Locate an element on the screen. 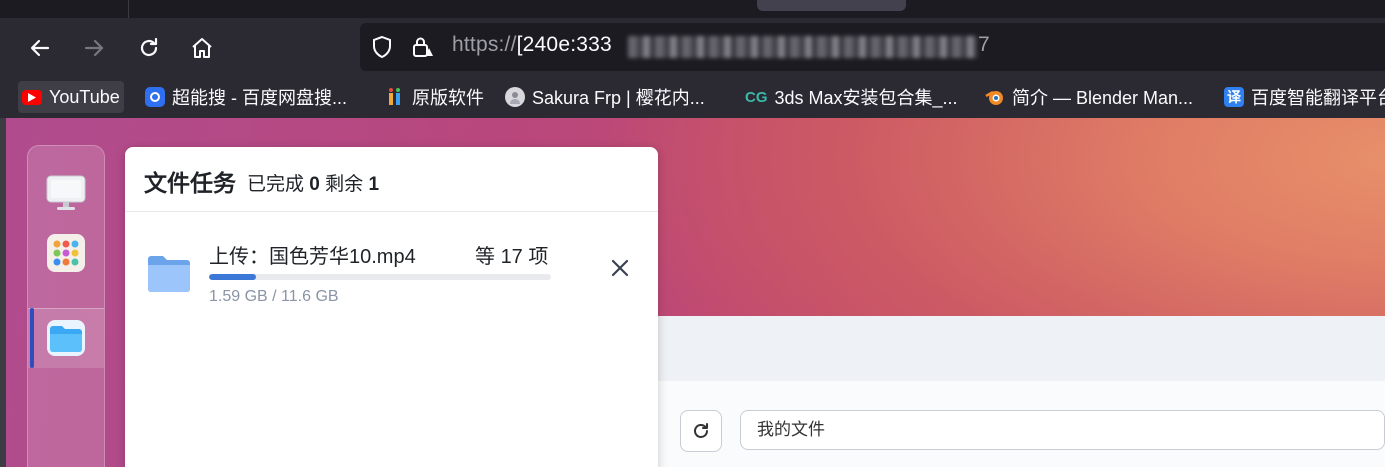  dock-item-apps is located at coordinates (66, 253).